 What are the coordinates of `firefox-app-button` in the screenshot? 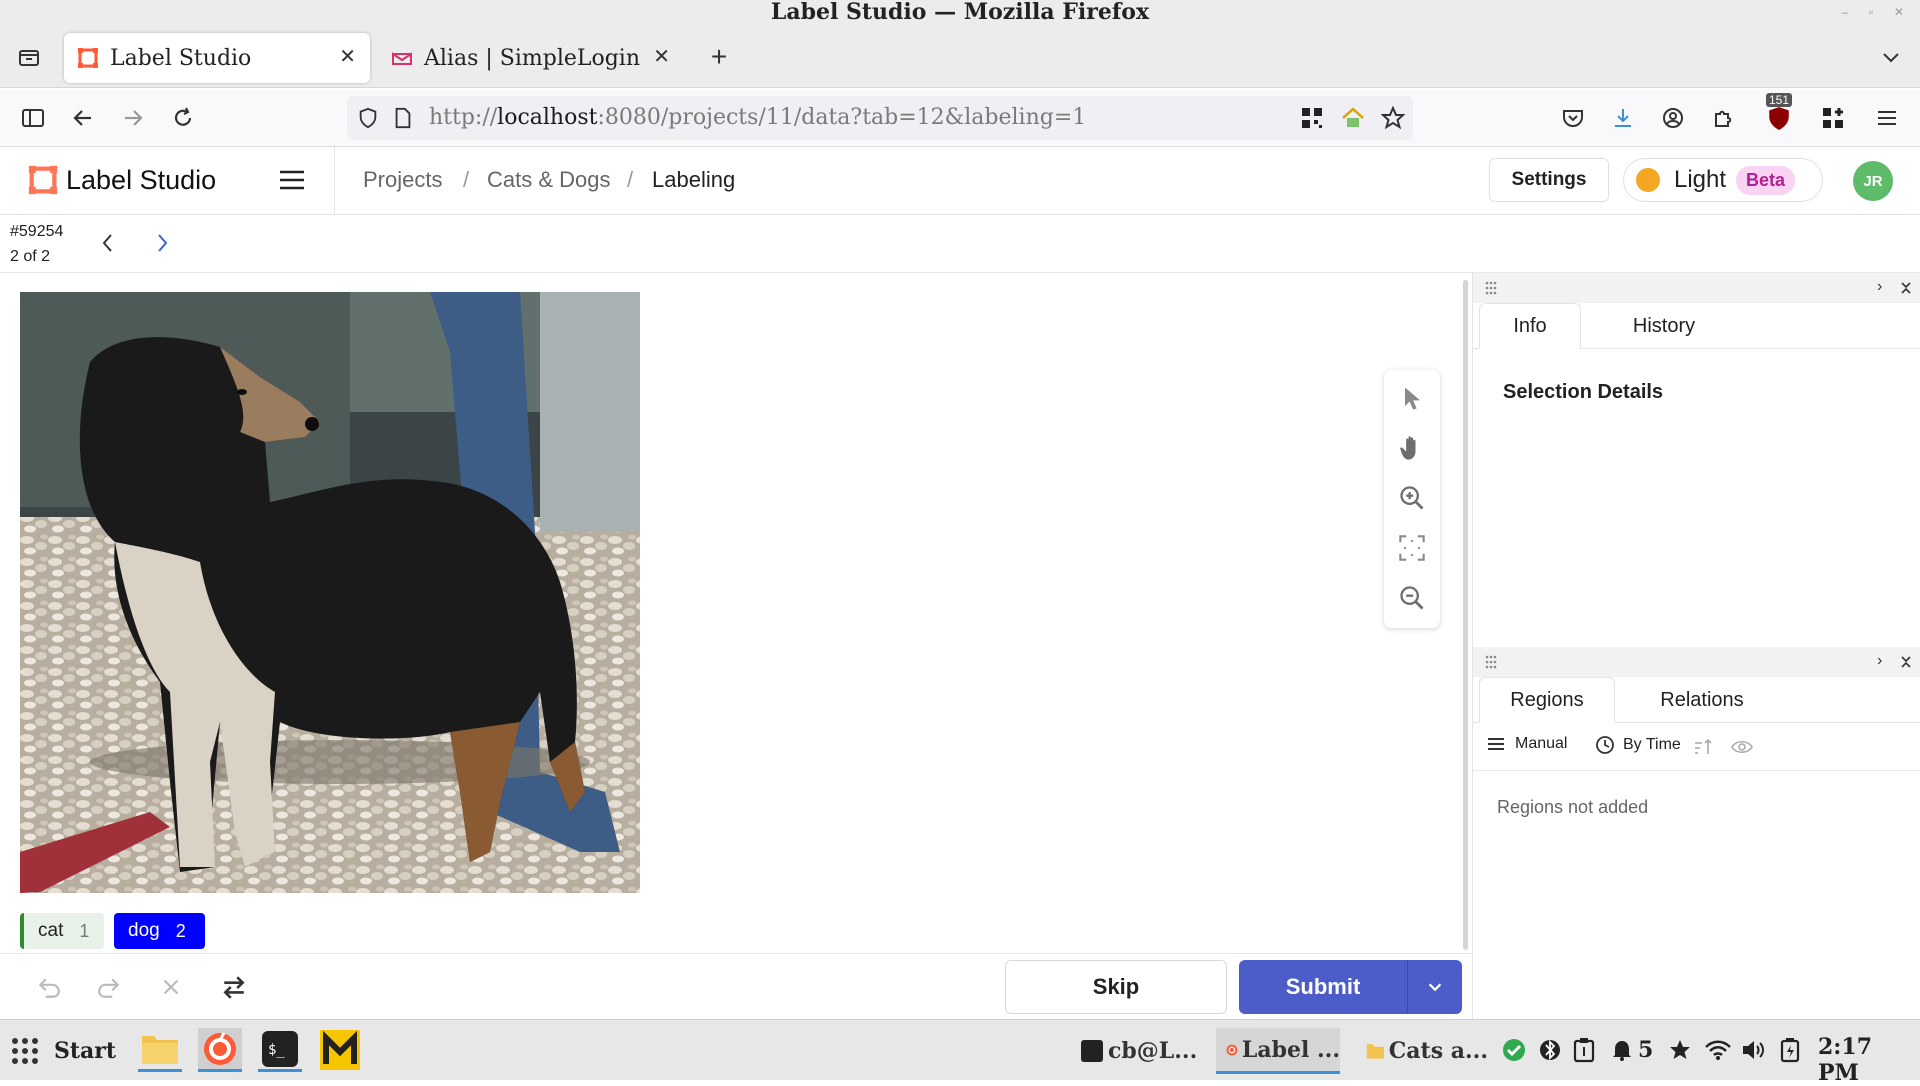 It's located at (220, 1050).